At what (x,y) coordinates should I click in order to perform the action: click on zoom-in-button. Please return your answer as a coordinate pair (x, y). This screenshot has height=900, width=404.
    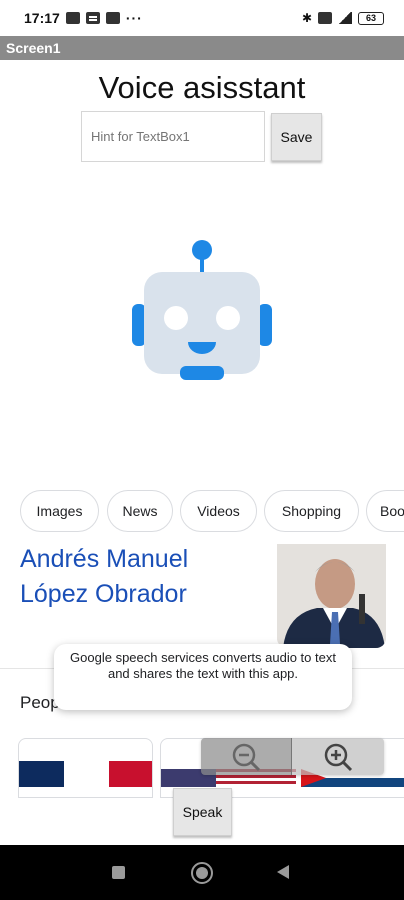
    Looking at the image, I should click on (338, 756).